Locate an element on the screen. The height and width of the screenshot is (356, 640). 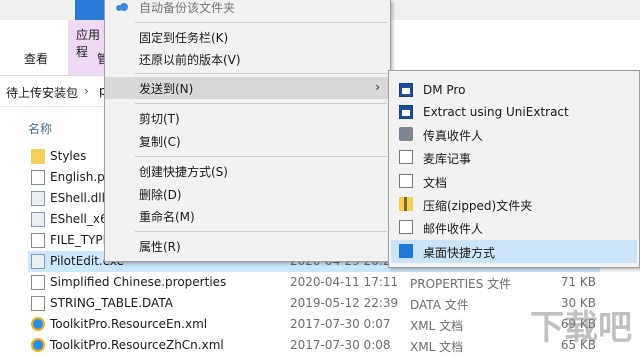
file-name: ToolkitPro.ResourceEn.xml is located at coordinates (129, 324).